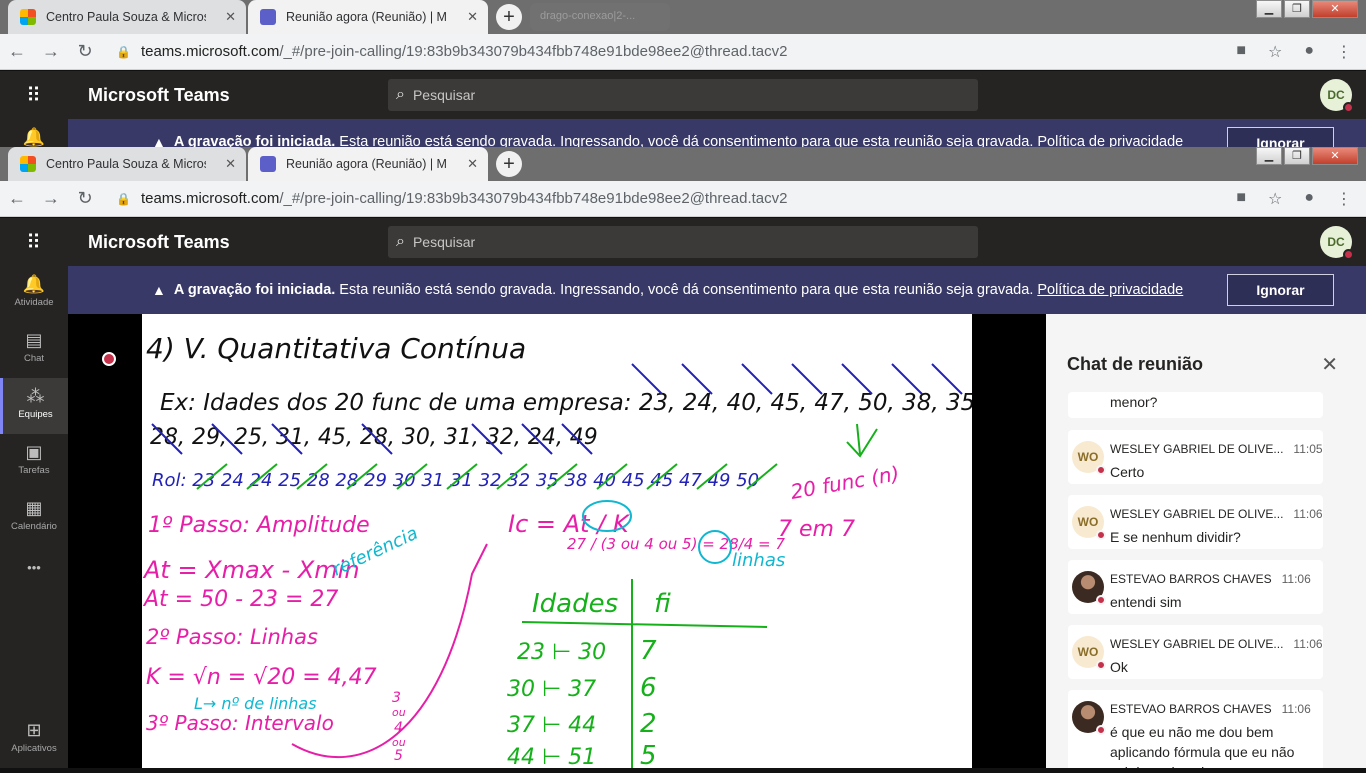  I want to click on message-meta: ESTEVAO BARROS CHAVES 11:06, so click(1210, 579).